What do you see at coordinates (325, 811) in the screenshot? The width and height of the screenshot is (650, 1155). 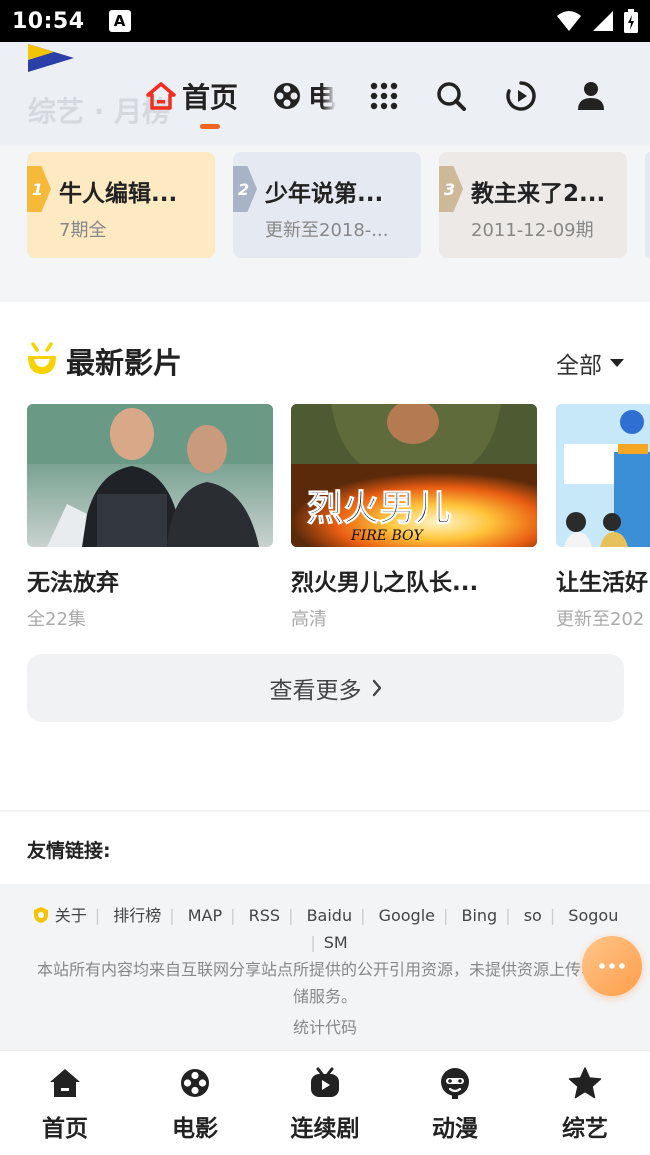 I see `section-divider` at bounding box center [325, 811].